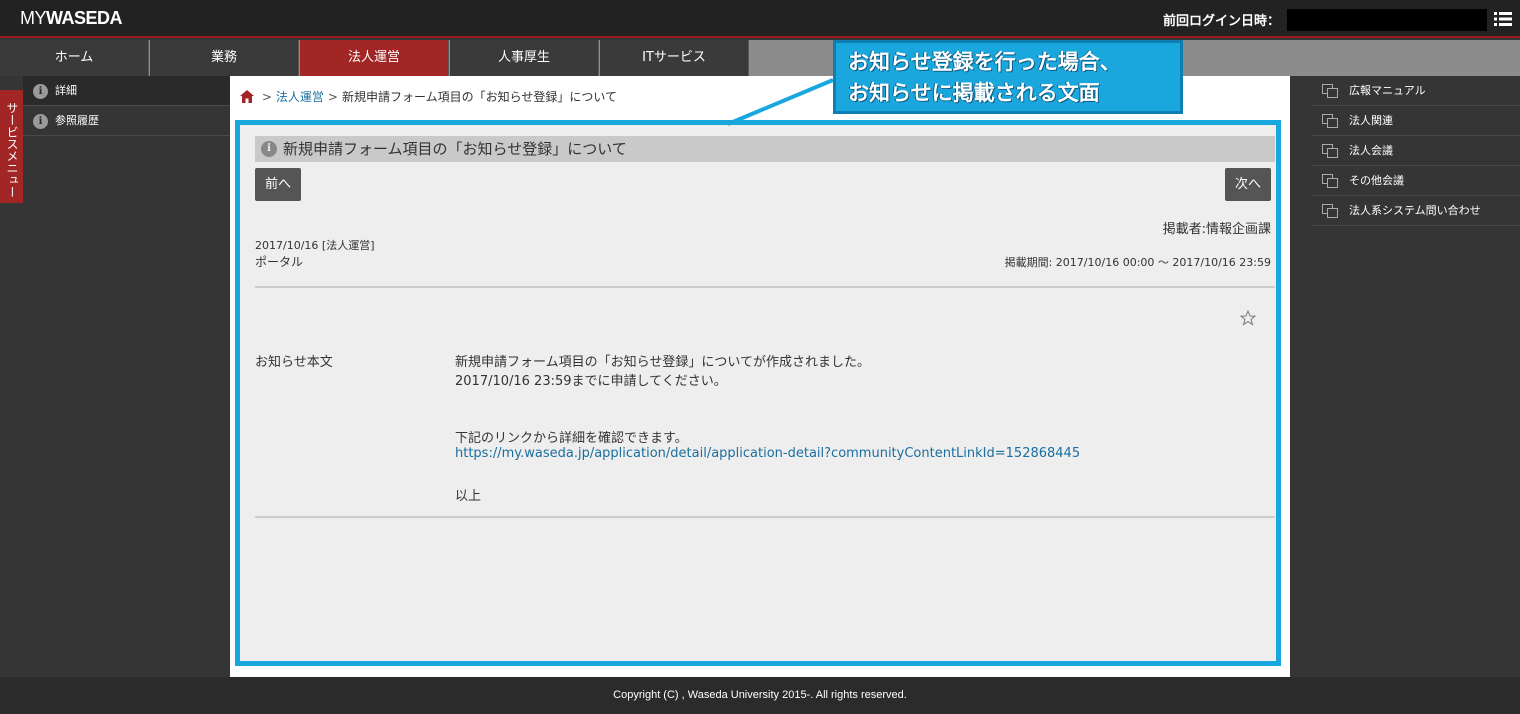 The width and height of the screenshot is (1520, 714). I want to click on poster-label: 掲載者:情報企画課, so click(1216, 229).